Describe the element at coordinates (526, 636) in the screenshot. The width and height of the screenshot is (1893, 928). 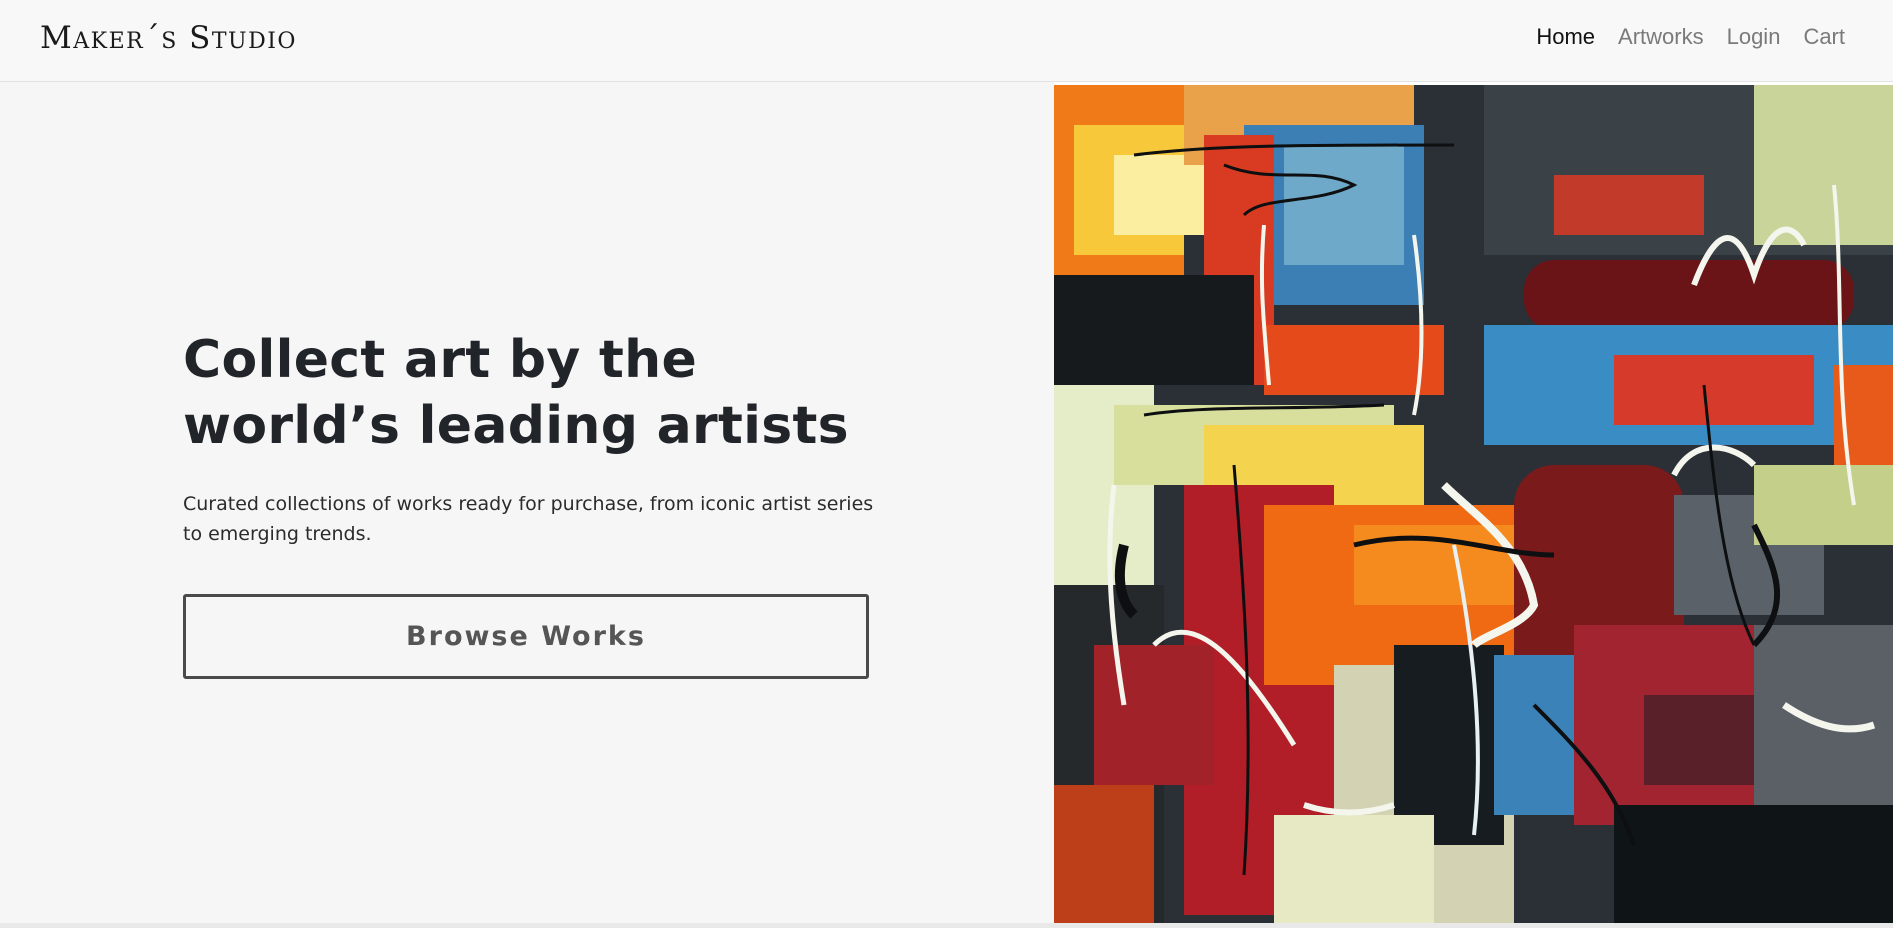
I see `browse-works-button: Browse Works` at that location.